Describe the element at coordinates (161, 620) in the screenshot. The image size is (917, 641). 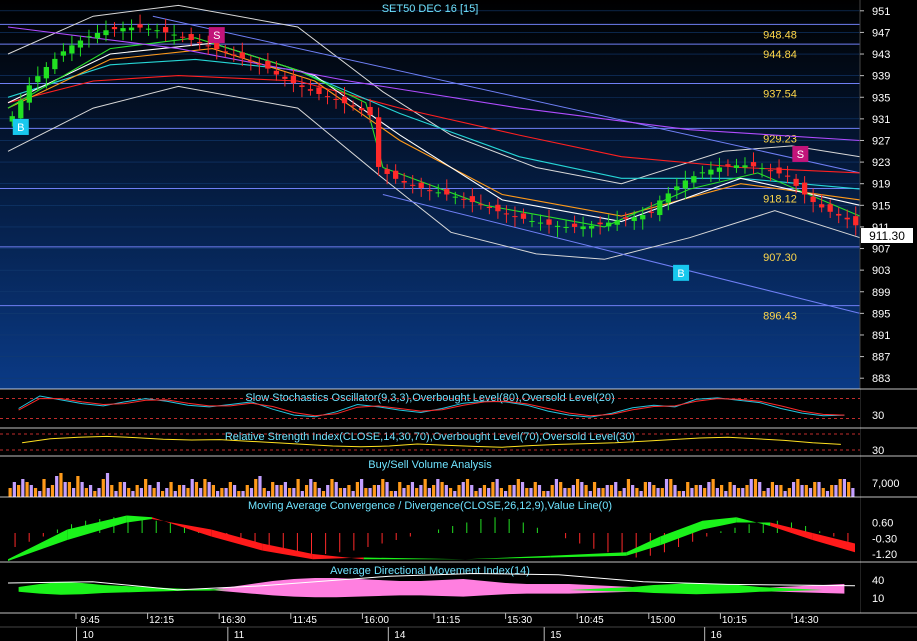
I see `time-tick-label: 12:15` at that location.